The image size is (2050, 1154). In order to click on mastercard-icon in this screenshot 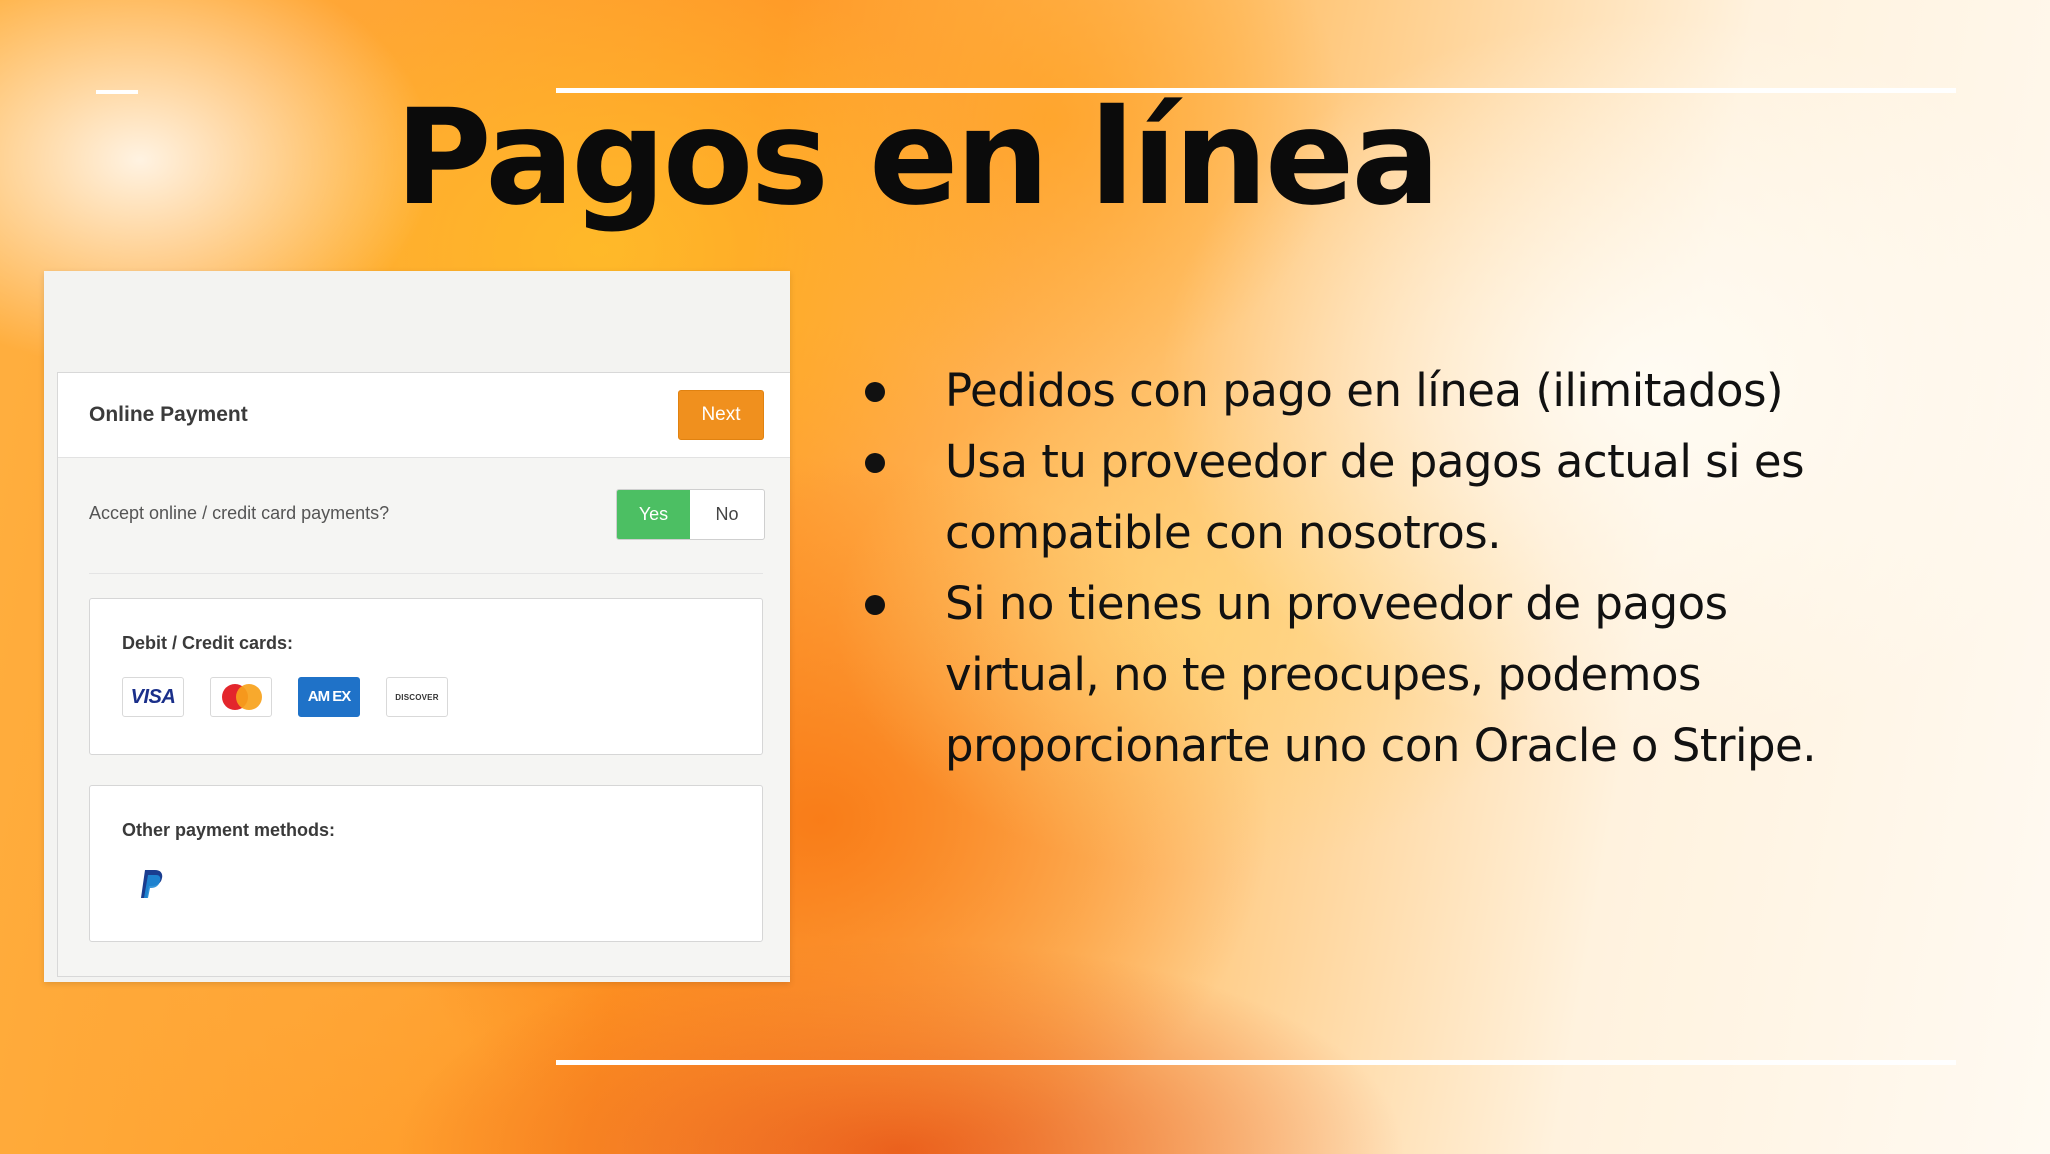, I will do `click(241, 697)`.